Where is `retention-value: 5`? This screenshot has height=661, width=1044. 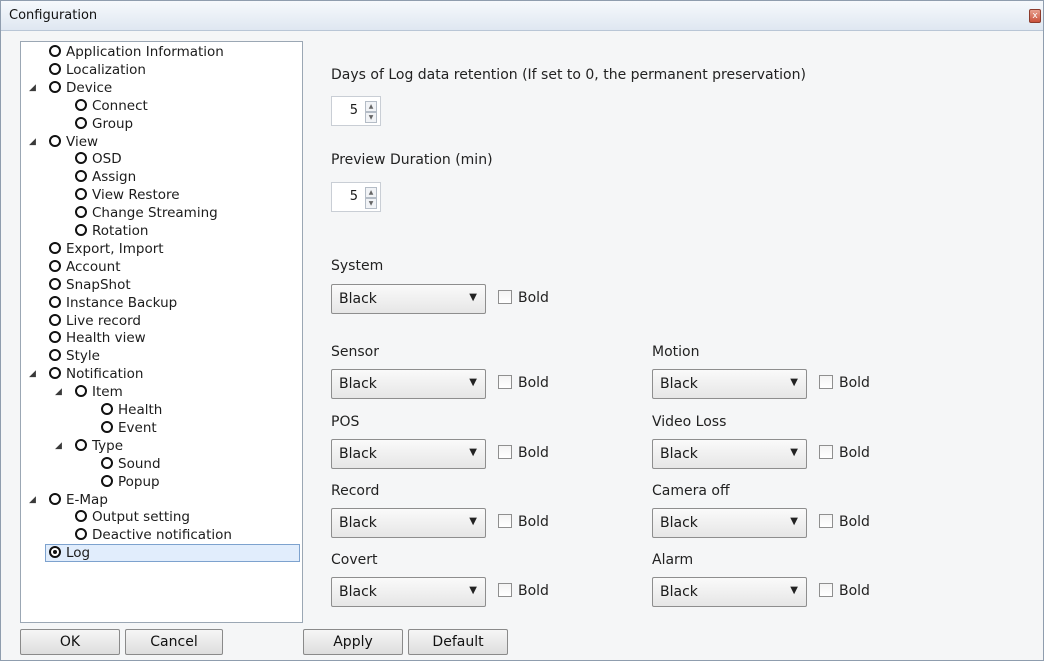
retention-value: 5 is located at coordinates (353, 110).